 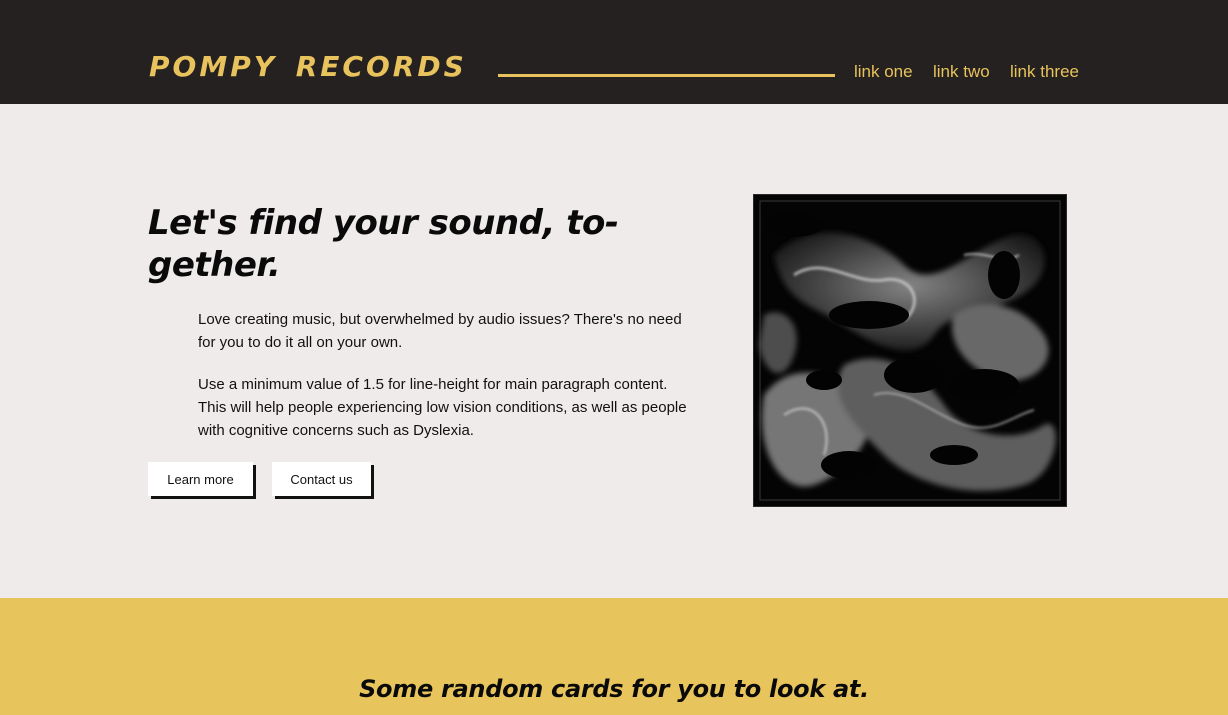 I want to click on learn-more-button: Learn more, so click(x=200, y=479).